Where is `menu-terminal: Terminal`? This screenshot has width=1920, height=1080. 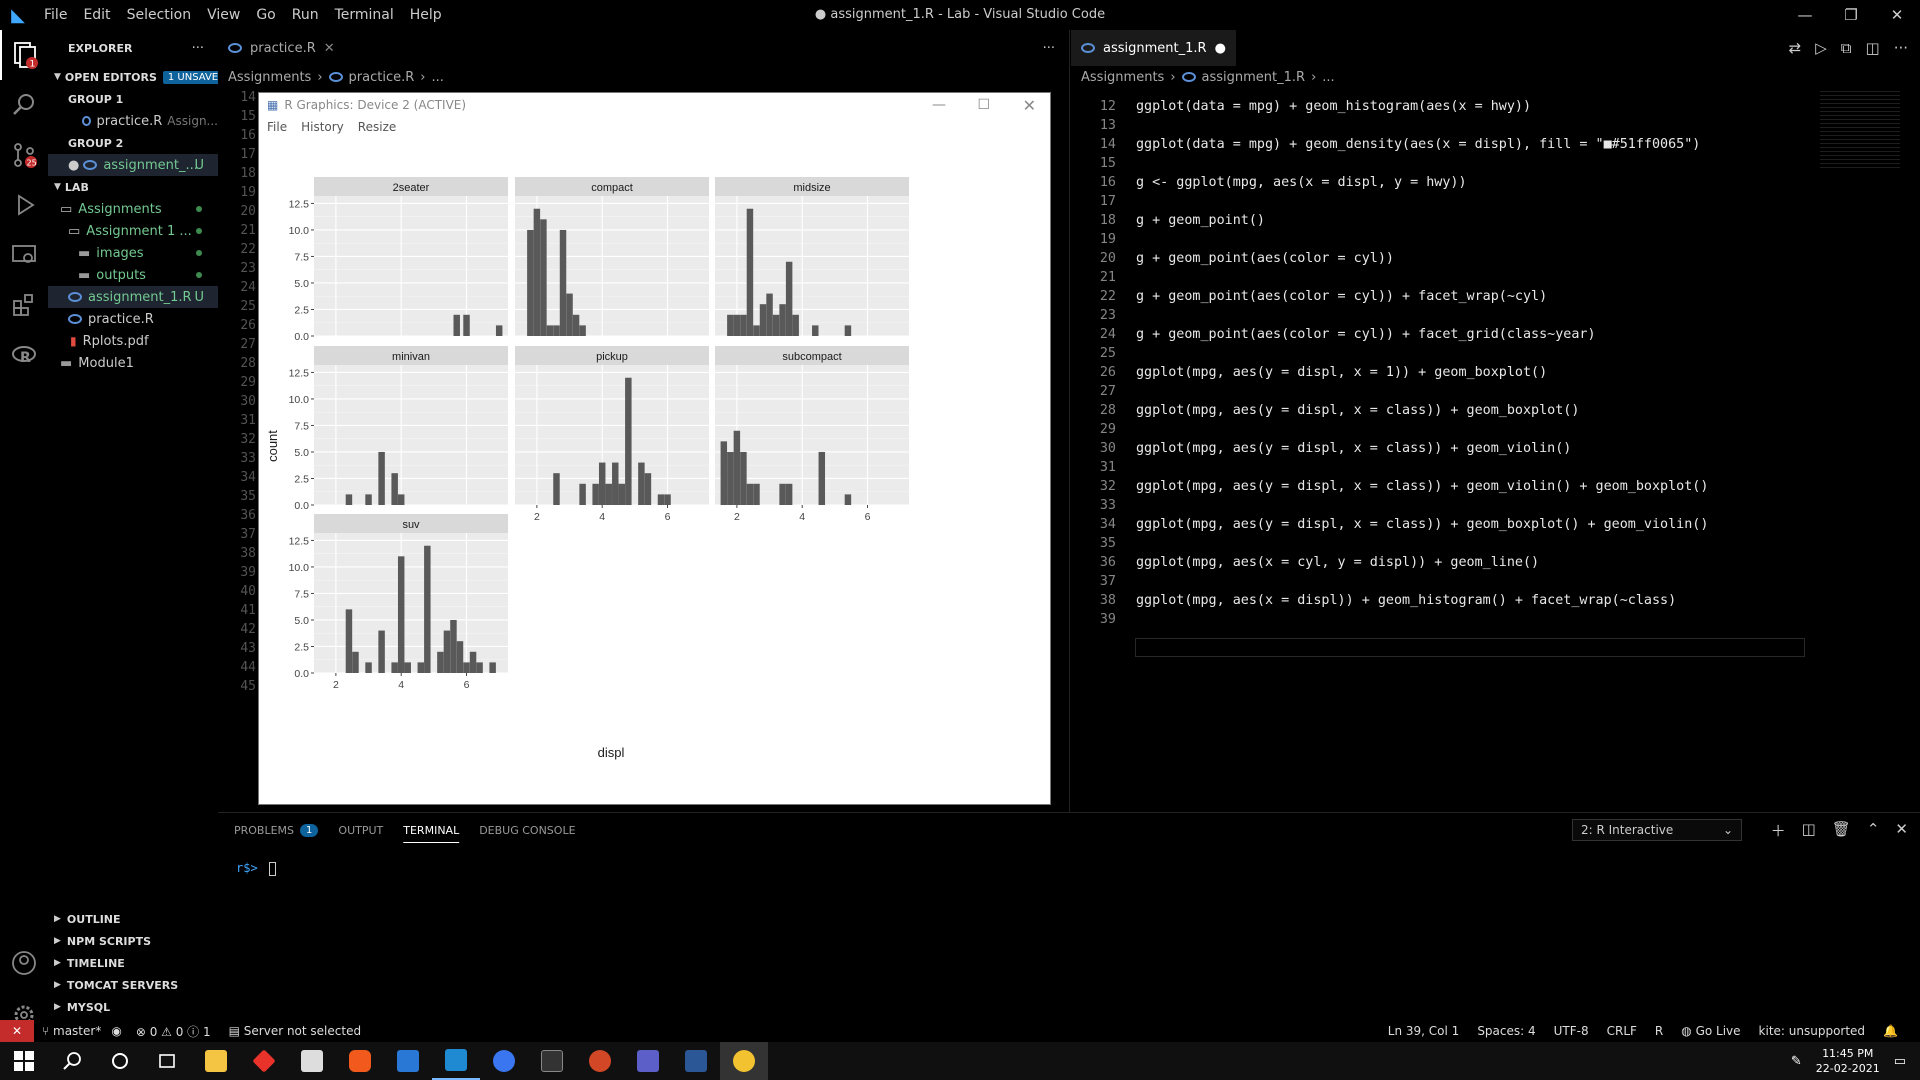
menu-terminal: Terminal is located at coordinates (364, 15).